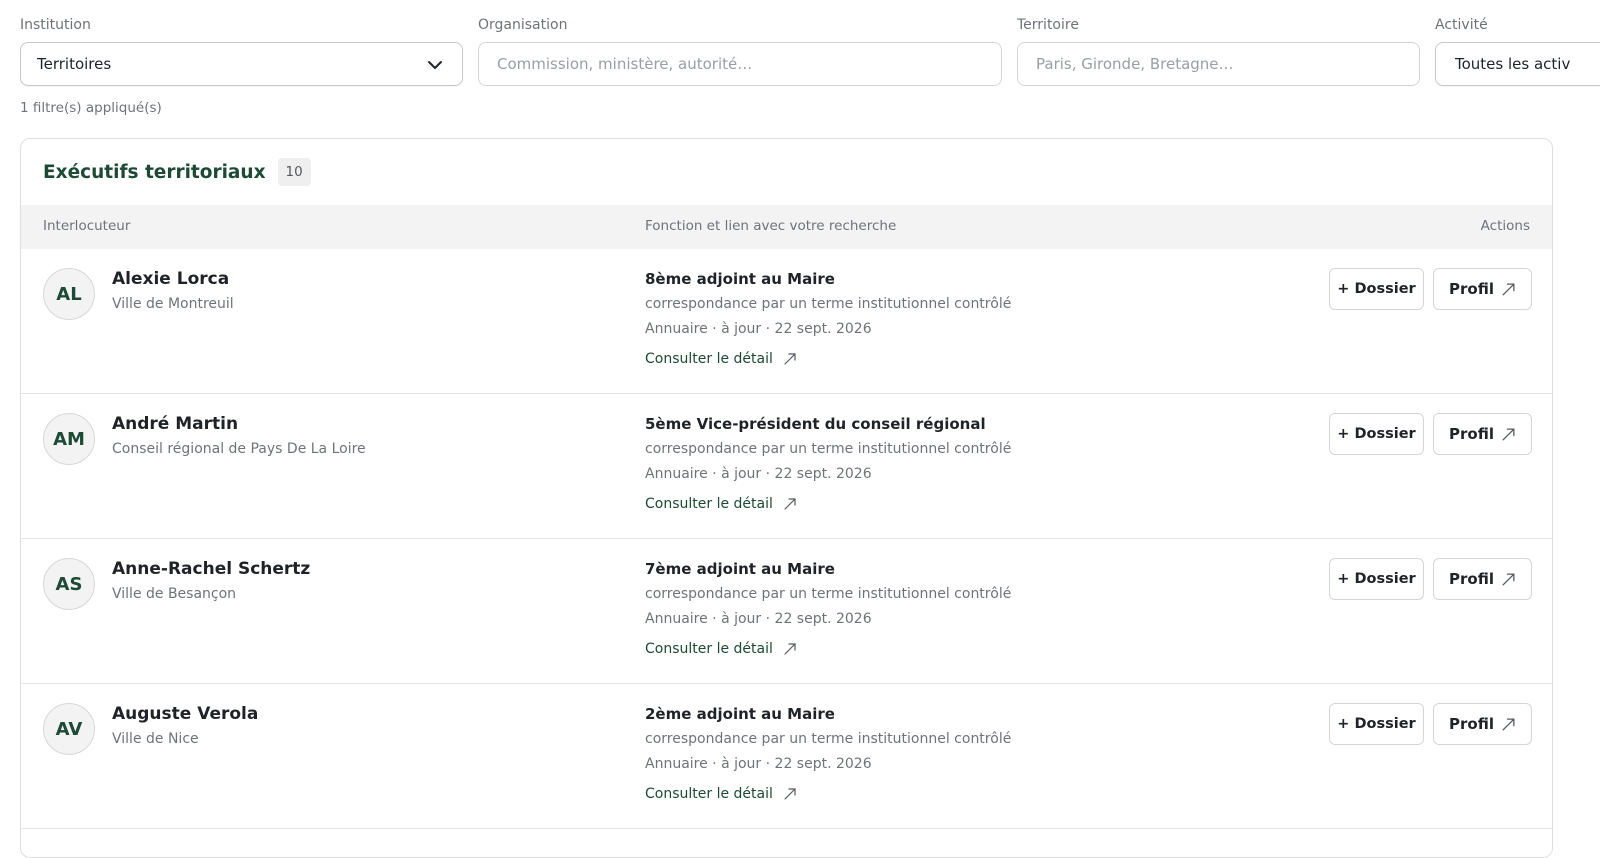 Image resolution: width=1600 pixels, height=858 pixels. What do you see at coordinates (786, 172) in the screenshot?
I see `results-header: Exécutifs territoriaux 10` at bounding box center [786, 172].